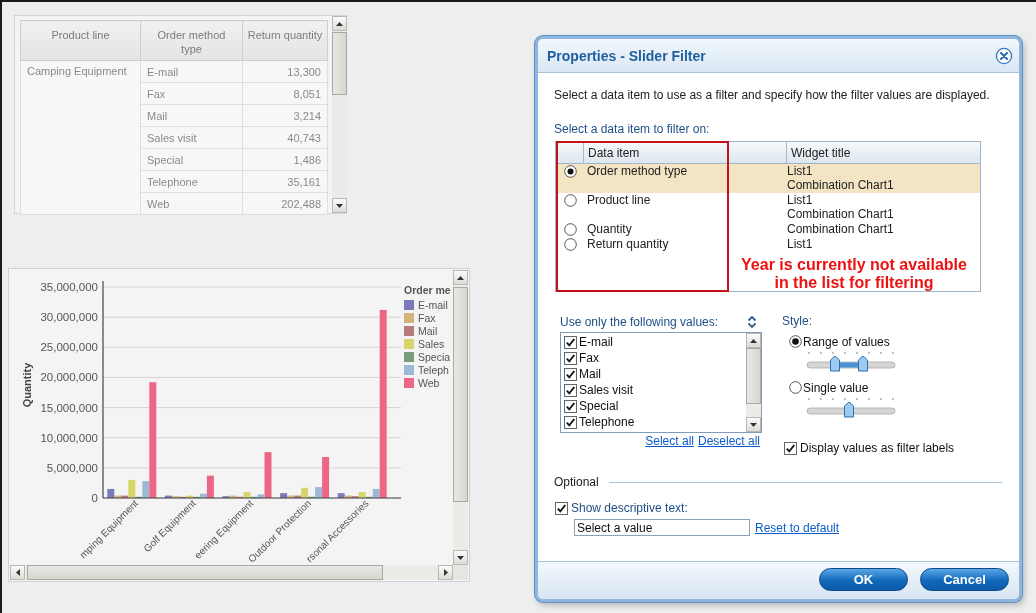 The width and height of the screenshot is (1036, 613). Describe the element at coordinates (619, 201) in the screenshot. I see `table-cell-text: Product line` at that location.